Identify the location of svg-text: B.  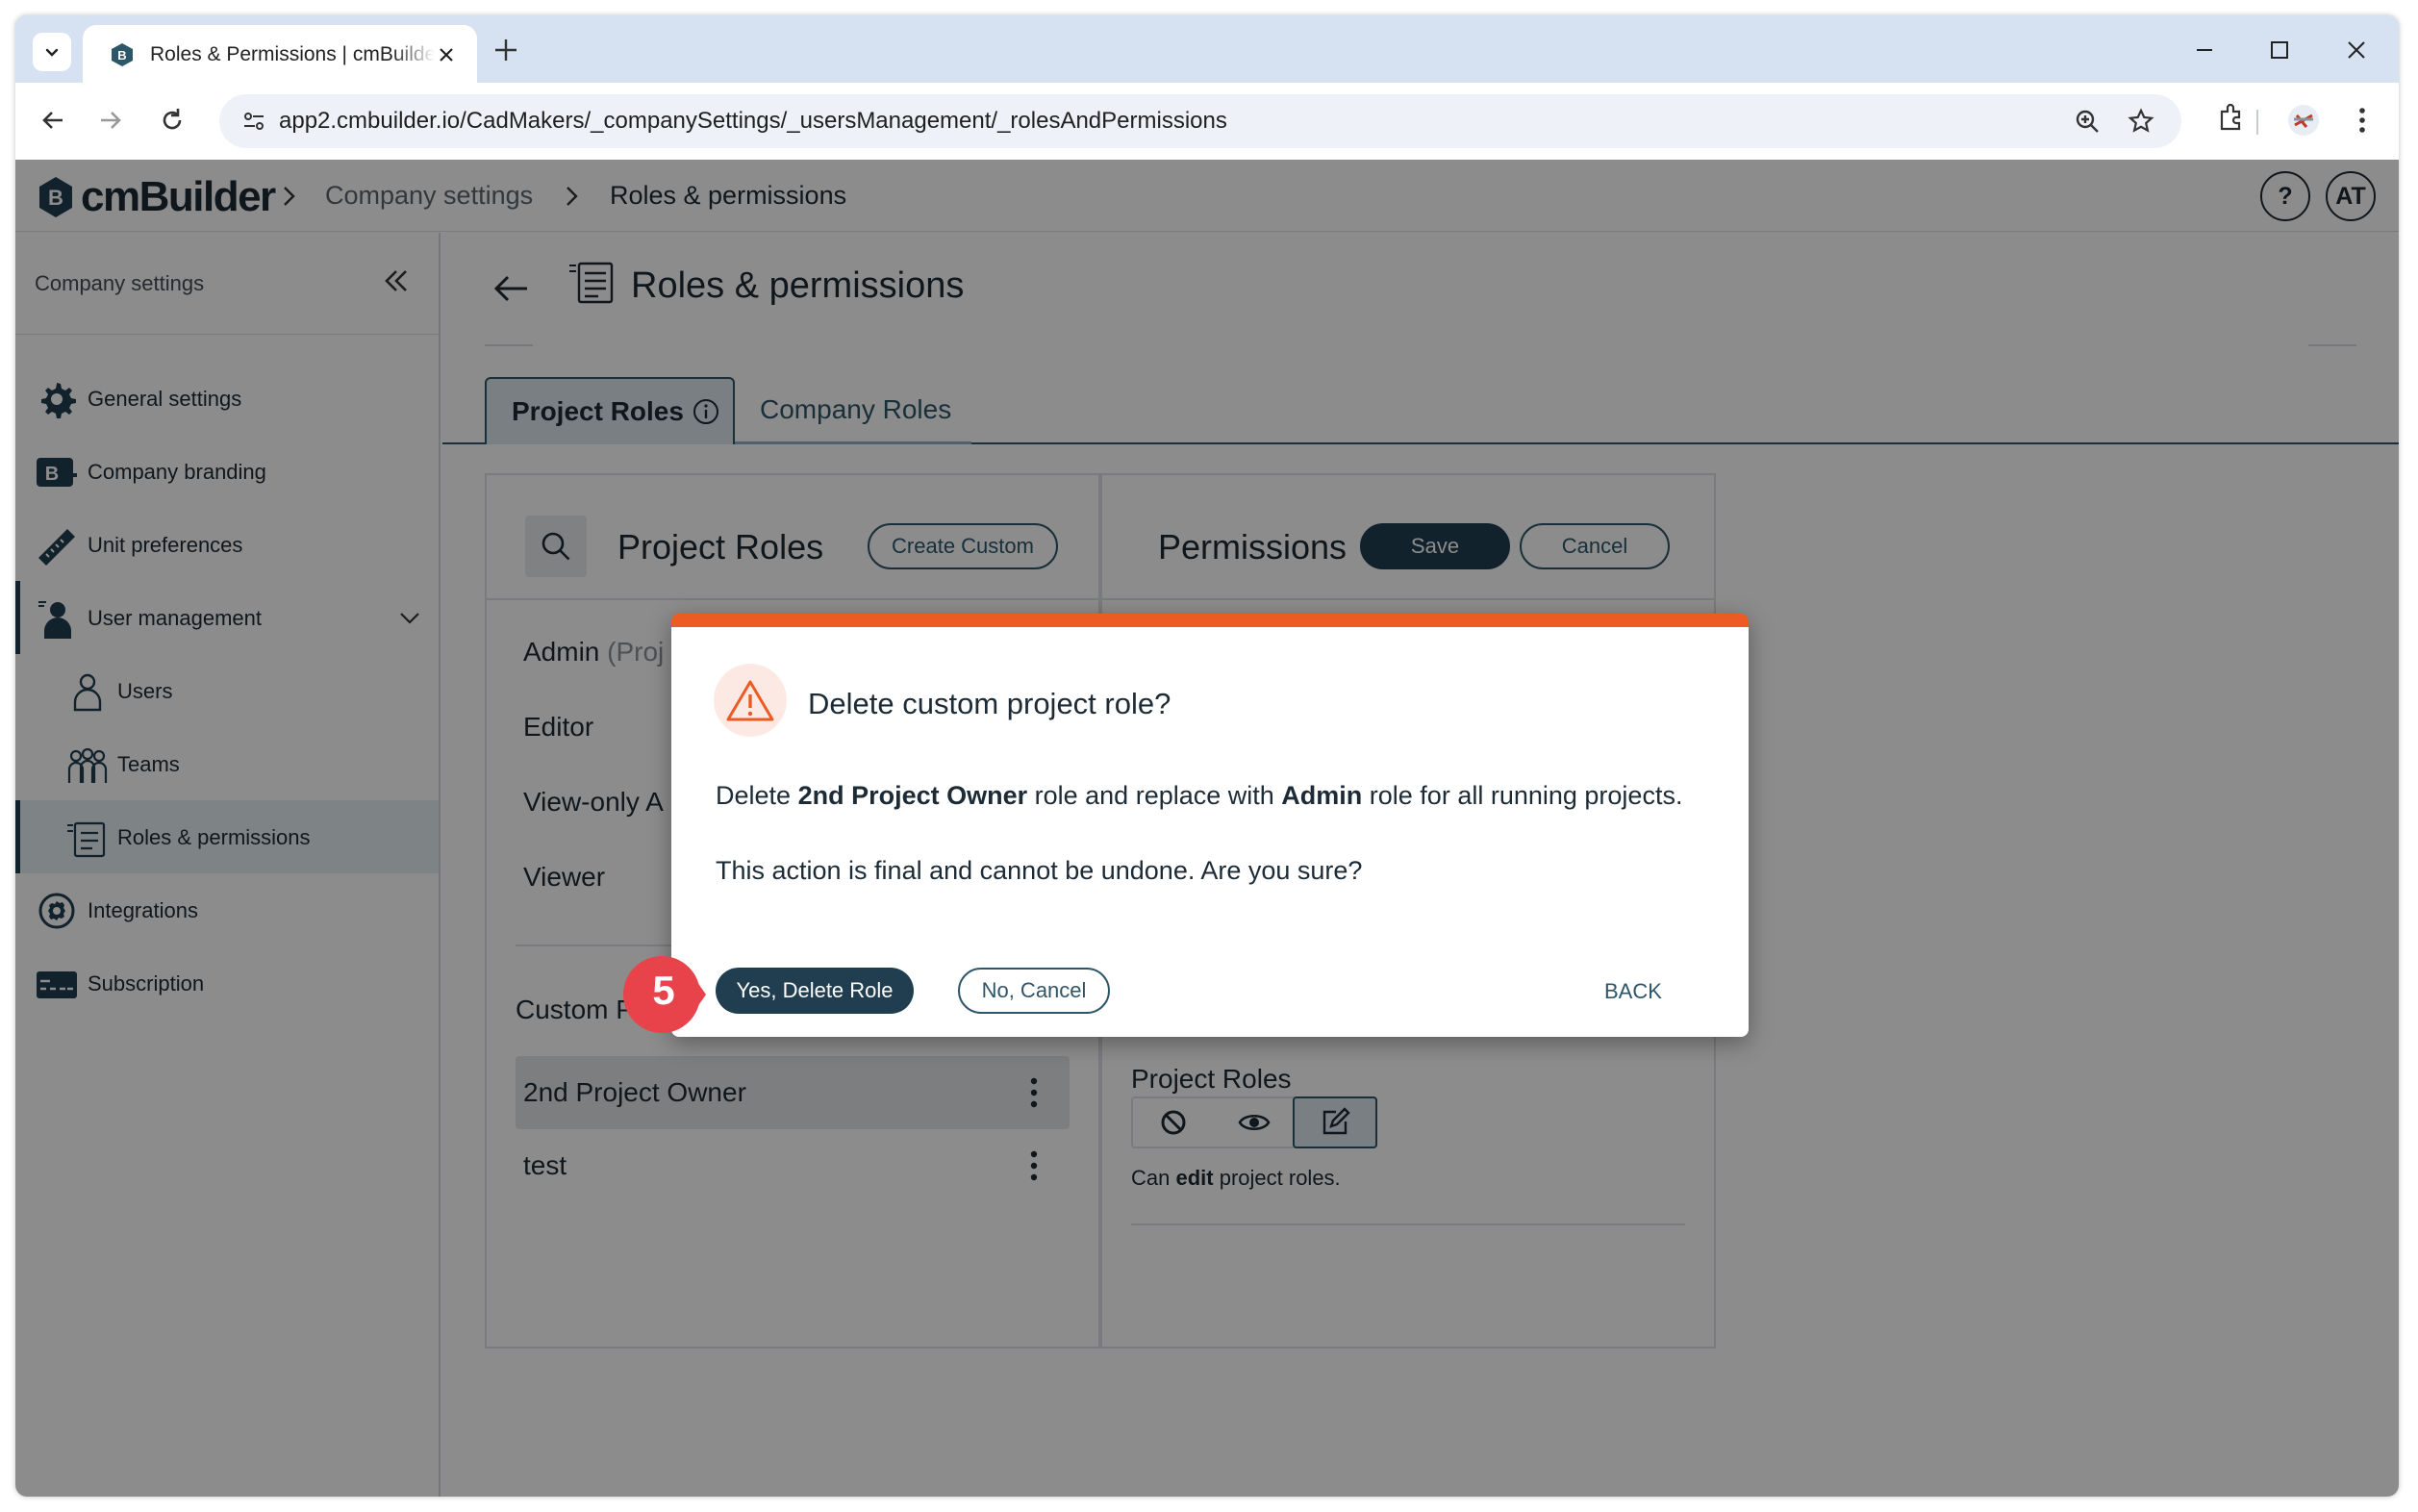
(121, 56).